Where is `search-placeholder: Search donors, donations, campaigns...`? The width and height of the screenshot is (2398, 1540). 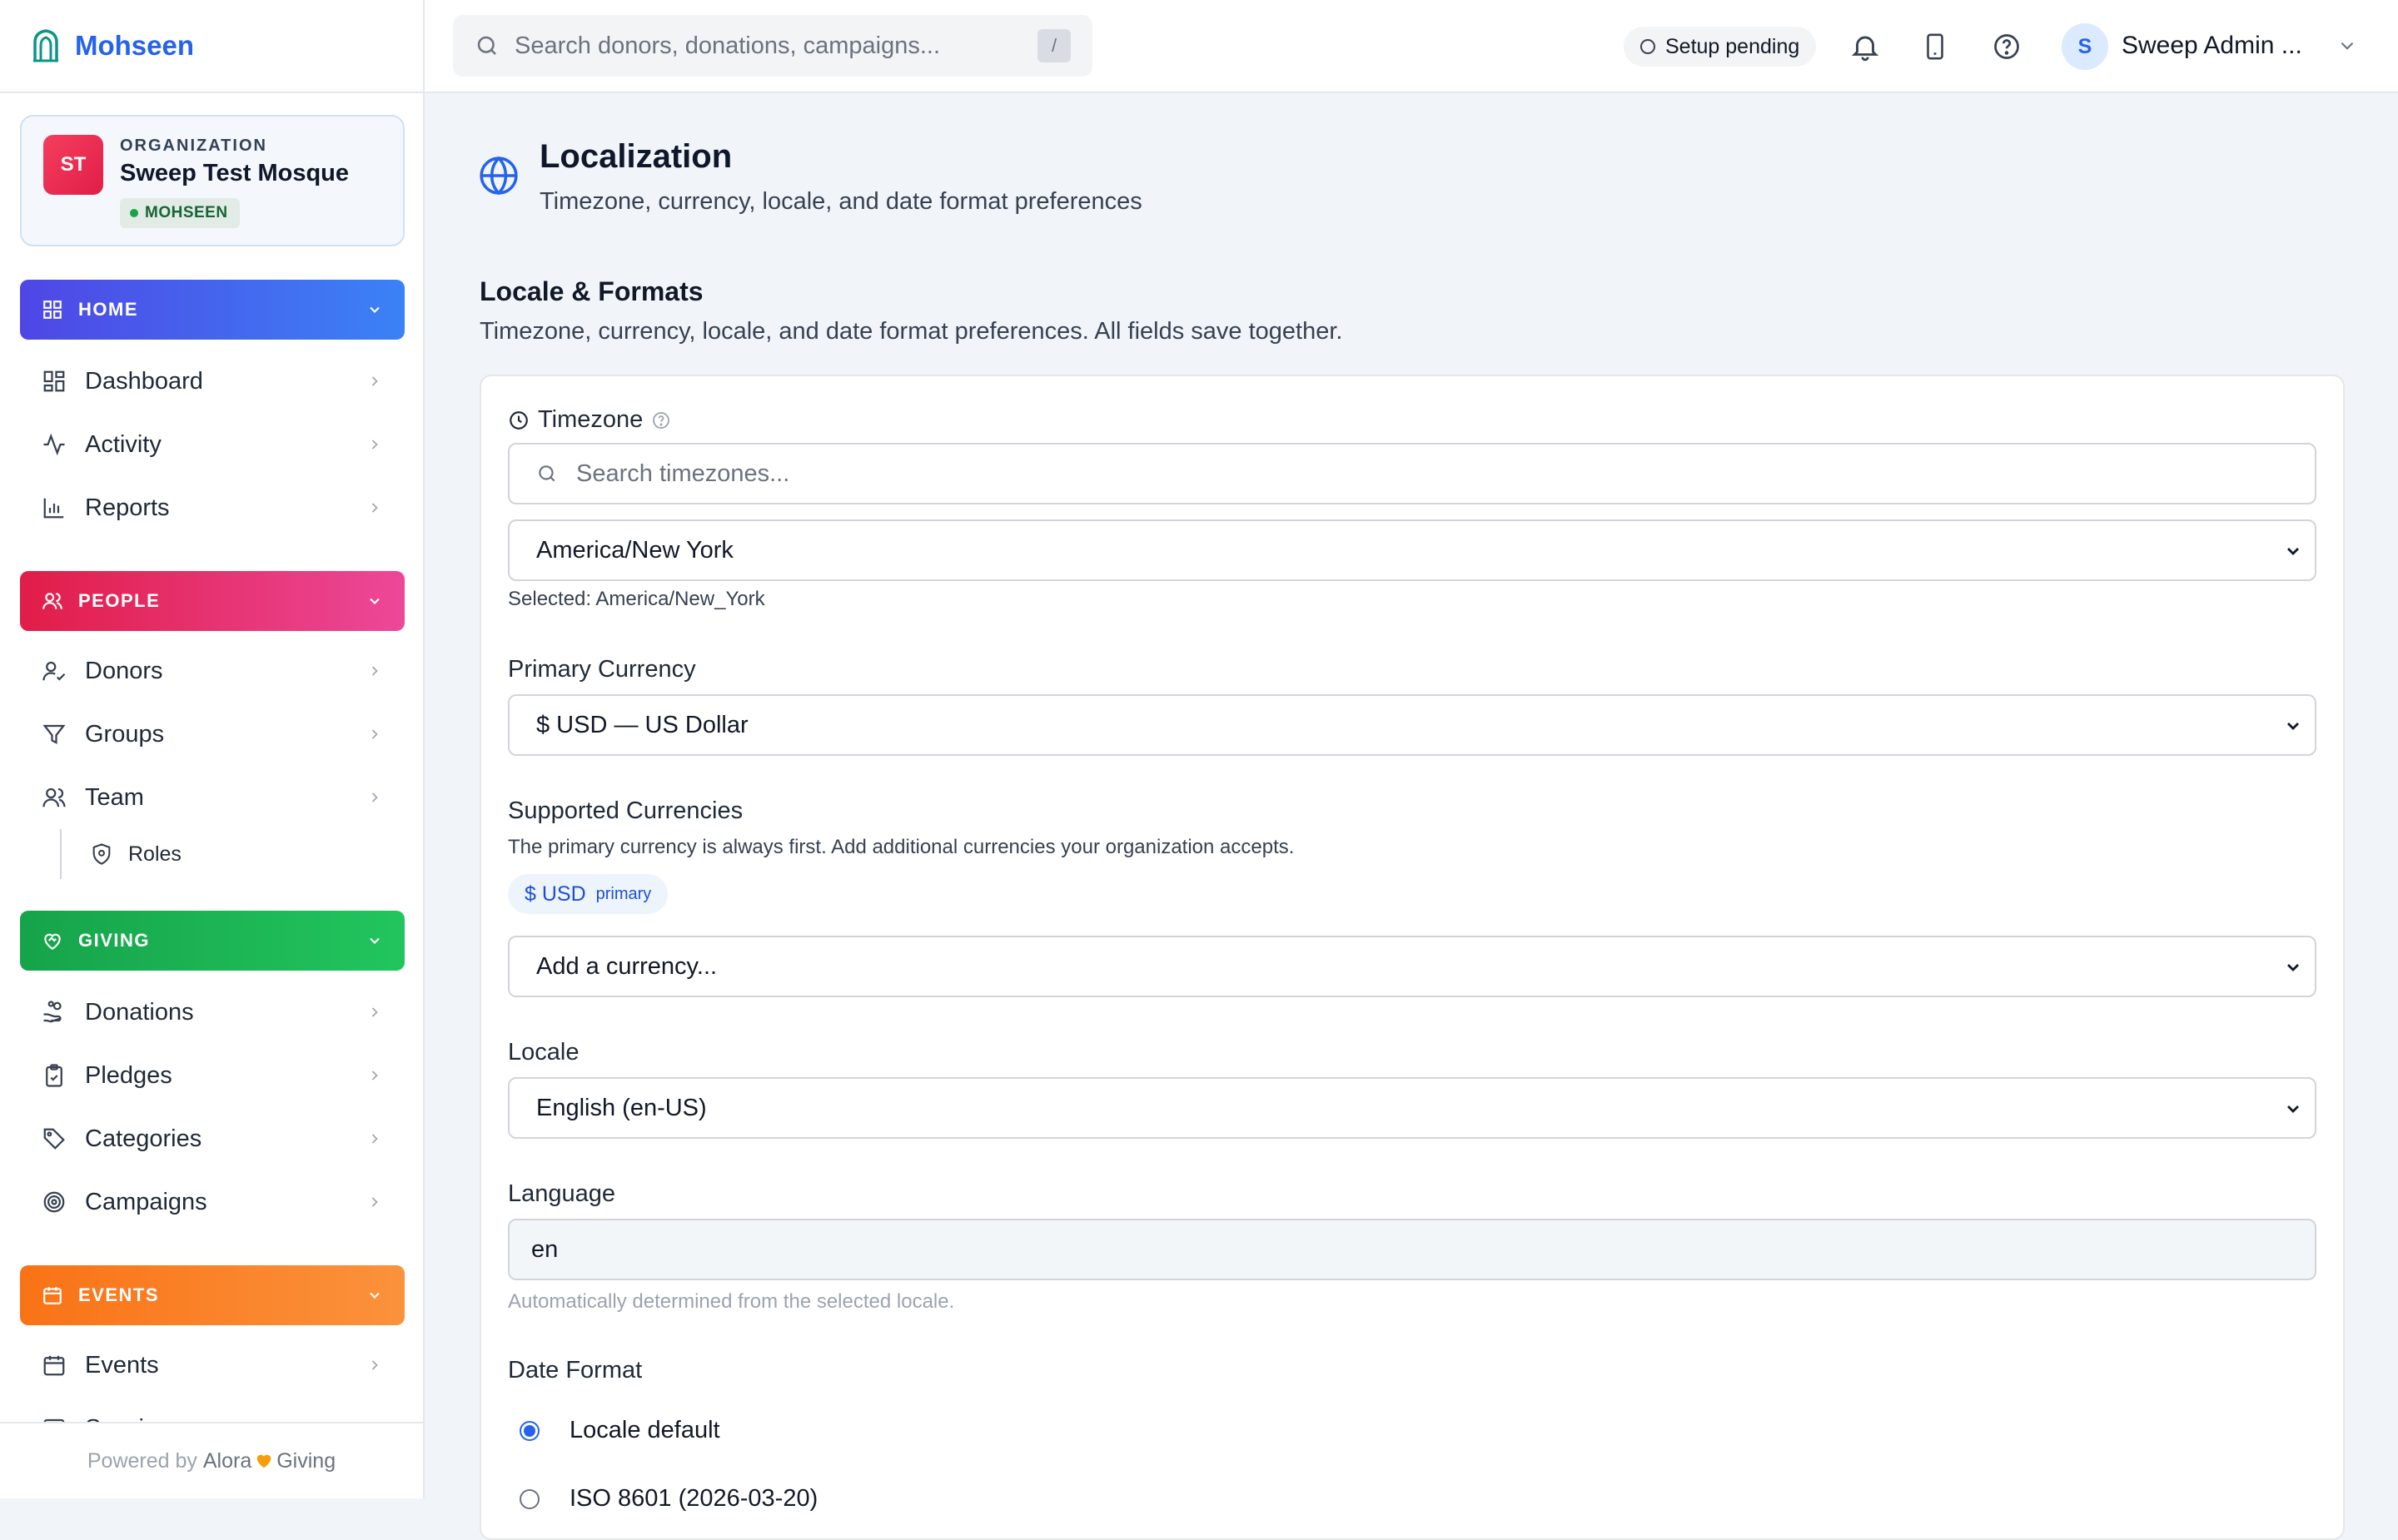
search-placeholder: Search donors, donations, campaigns... is located at coordinates (728, 45).